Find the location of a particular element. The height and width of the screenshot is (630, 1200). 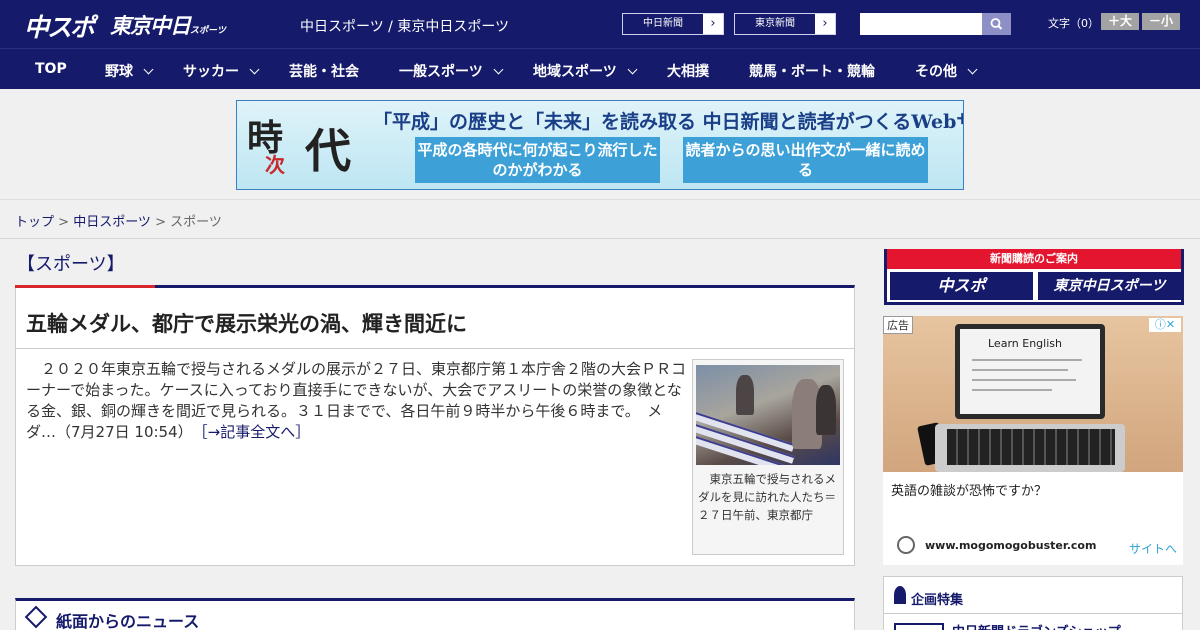

ad-screen-title: Learn English is located at coordinates (1025, 343).